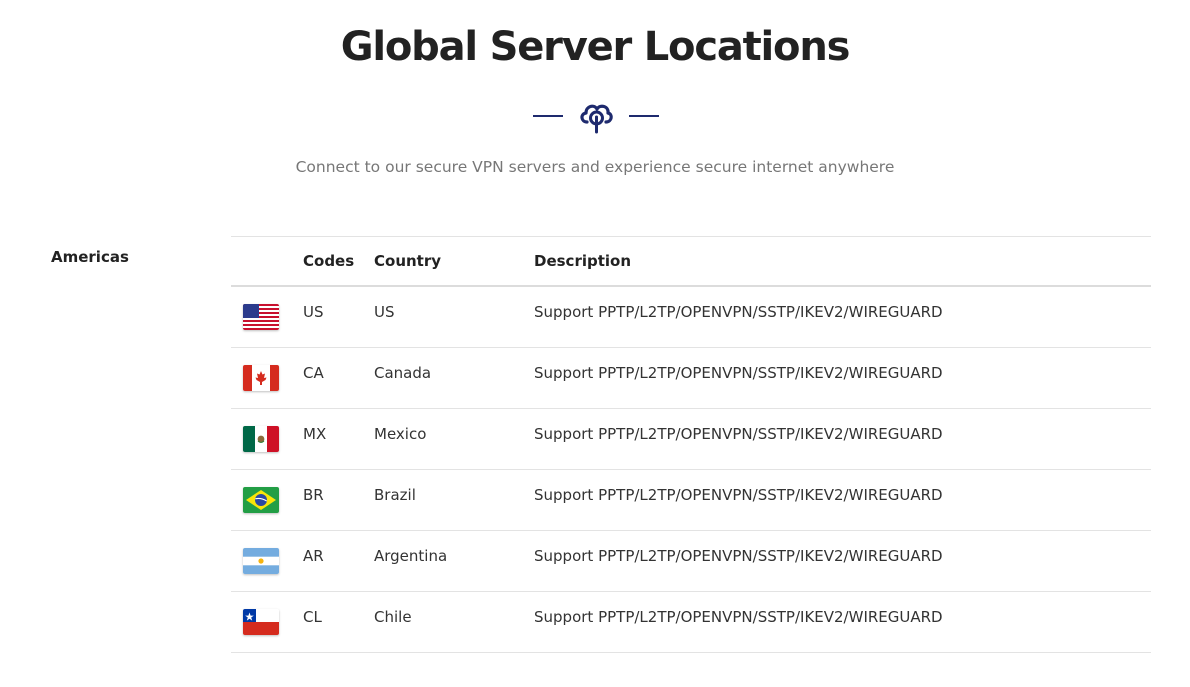 The image size is (1190, 687). I want to click on cloud-lock-icon, so click(596, 116).